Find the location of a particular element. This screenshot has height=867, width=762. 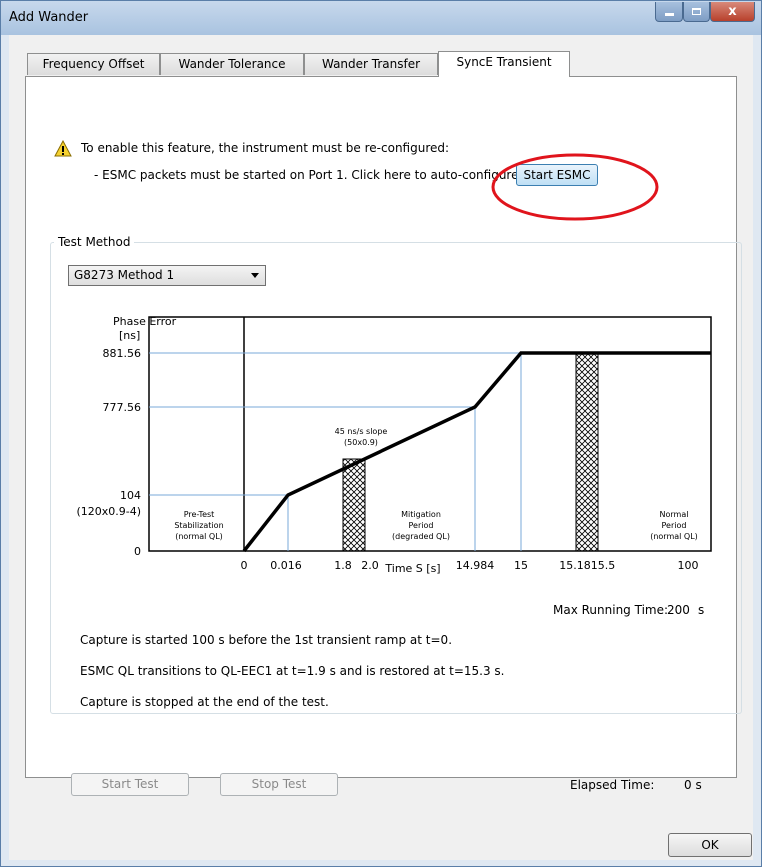

x-tick-155: 15.5 is located at coordinates (603, 565).